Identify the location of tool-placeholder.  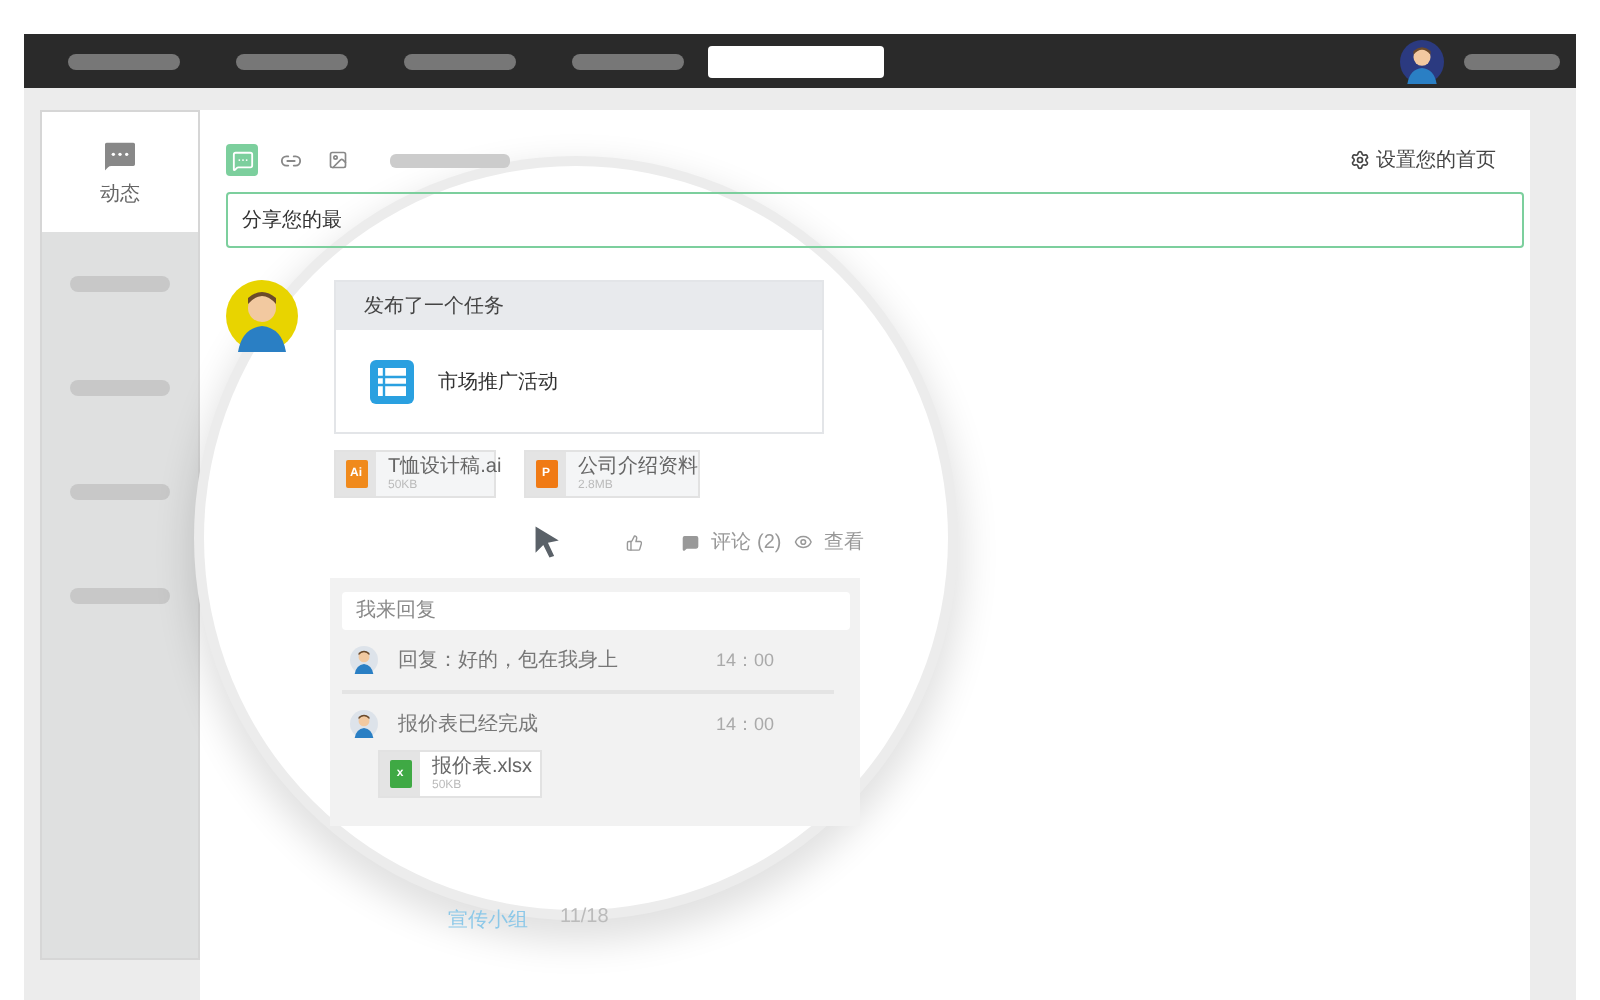
(450, 160).